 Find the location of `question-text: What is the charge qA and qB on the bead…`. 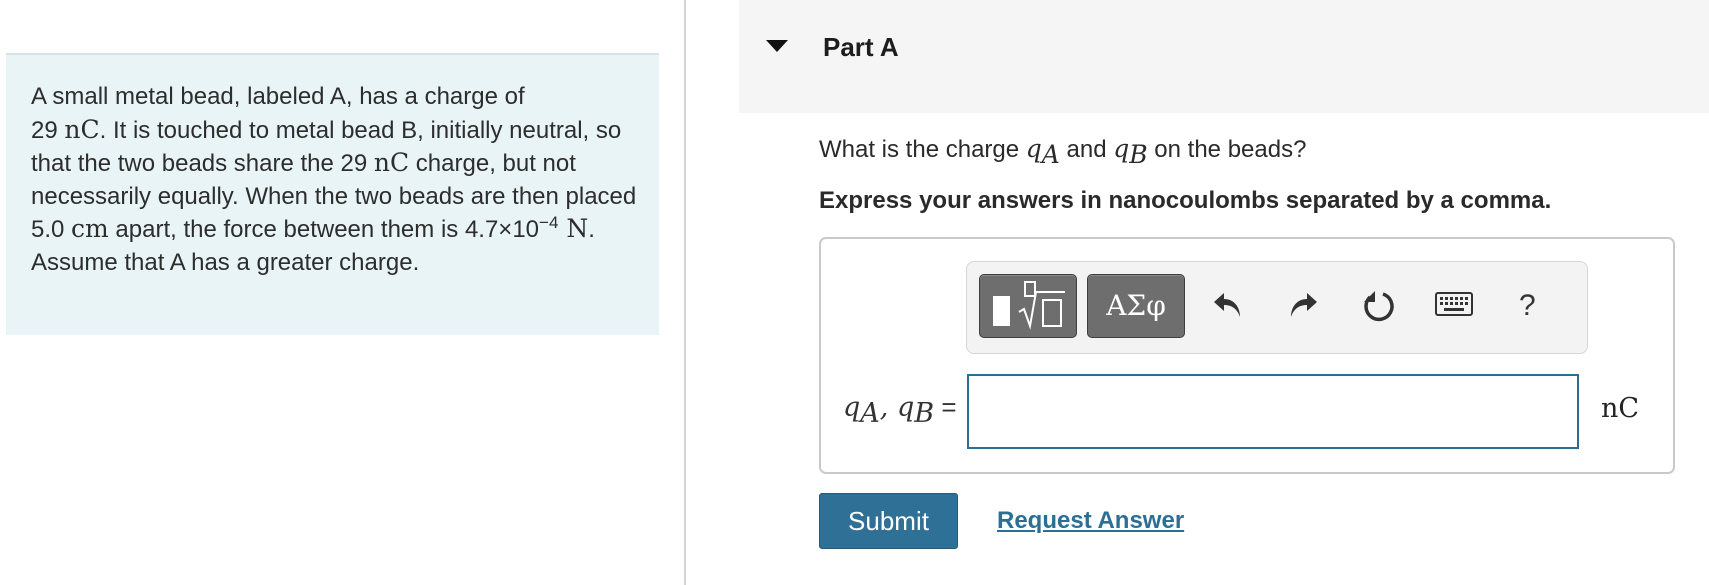

question-text: What is the charge qA and qB on the bead… is located at coordinates (1063, 151).